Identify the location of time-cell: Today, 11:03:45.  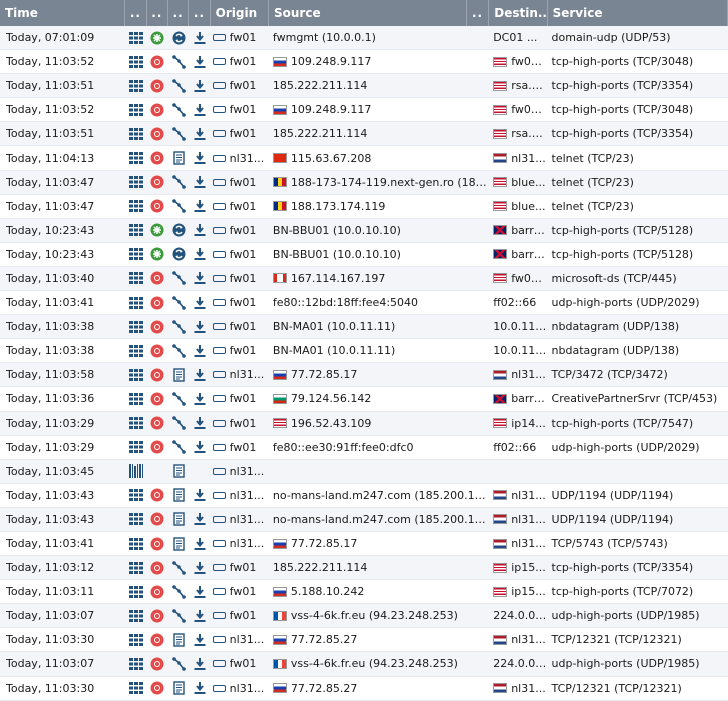
(50, 471).